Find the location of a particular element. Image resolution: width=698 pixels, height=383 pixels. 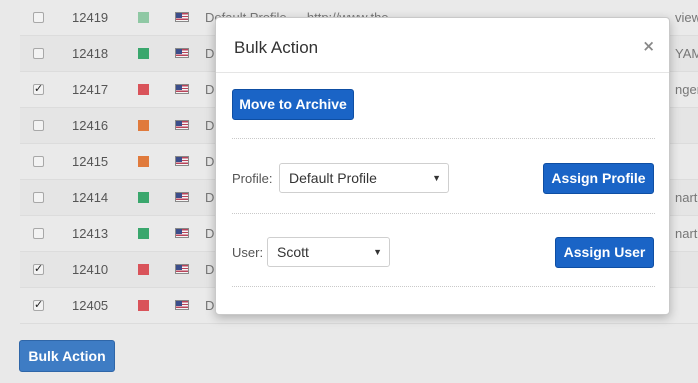

close-icon: × is located at coordinates (648, 46).